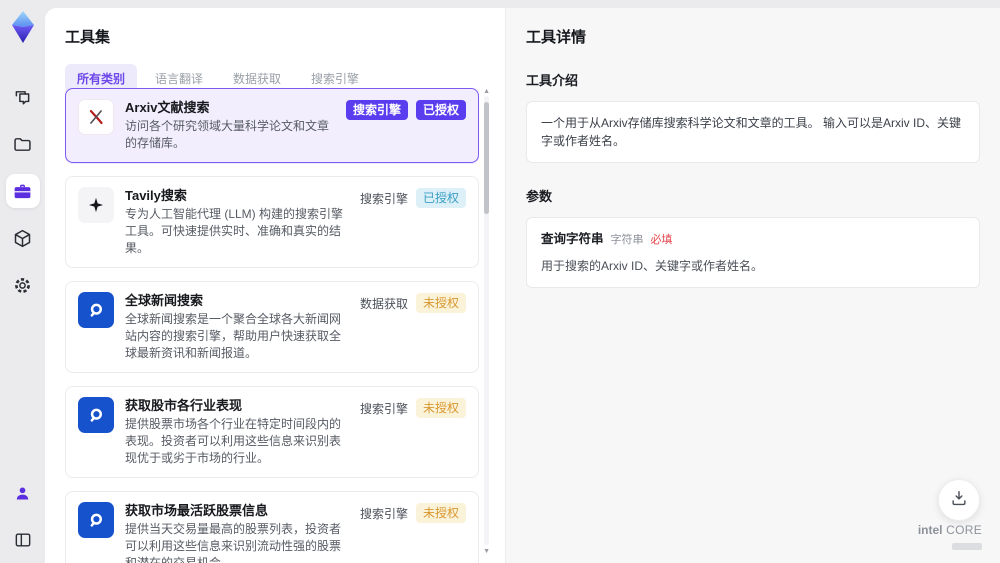  I want to click on sidebar-item-toolset, so click(22, 191).